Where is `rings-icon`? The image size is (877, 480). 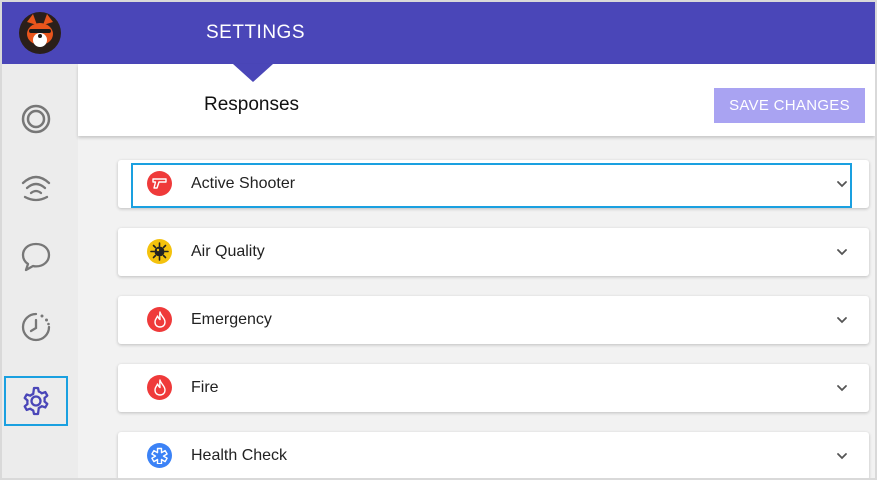 rings-icon is located at coordinates (36, 119).